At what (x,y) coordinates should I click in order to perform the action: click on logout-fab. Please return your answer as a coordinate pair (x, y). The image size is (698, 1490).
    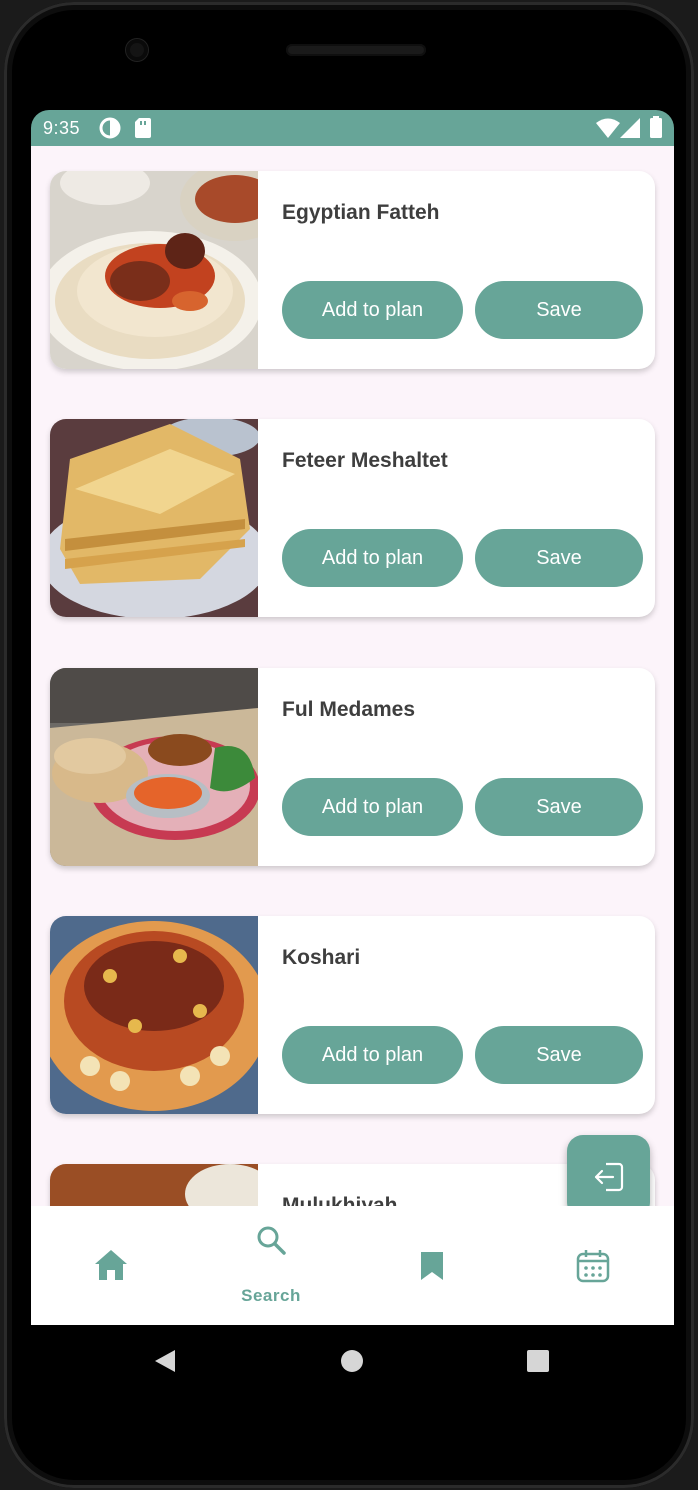
    Looking at the image, I should click on (608, 1170).